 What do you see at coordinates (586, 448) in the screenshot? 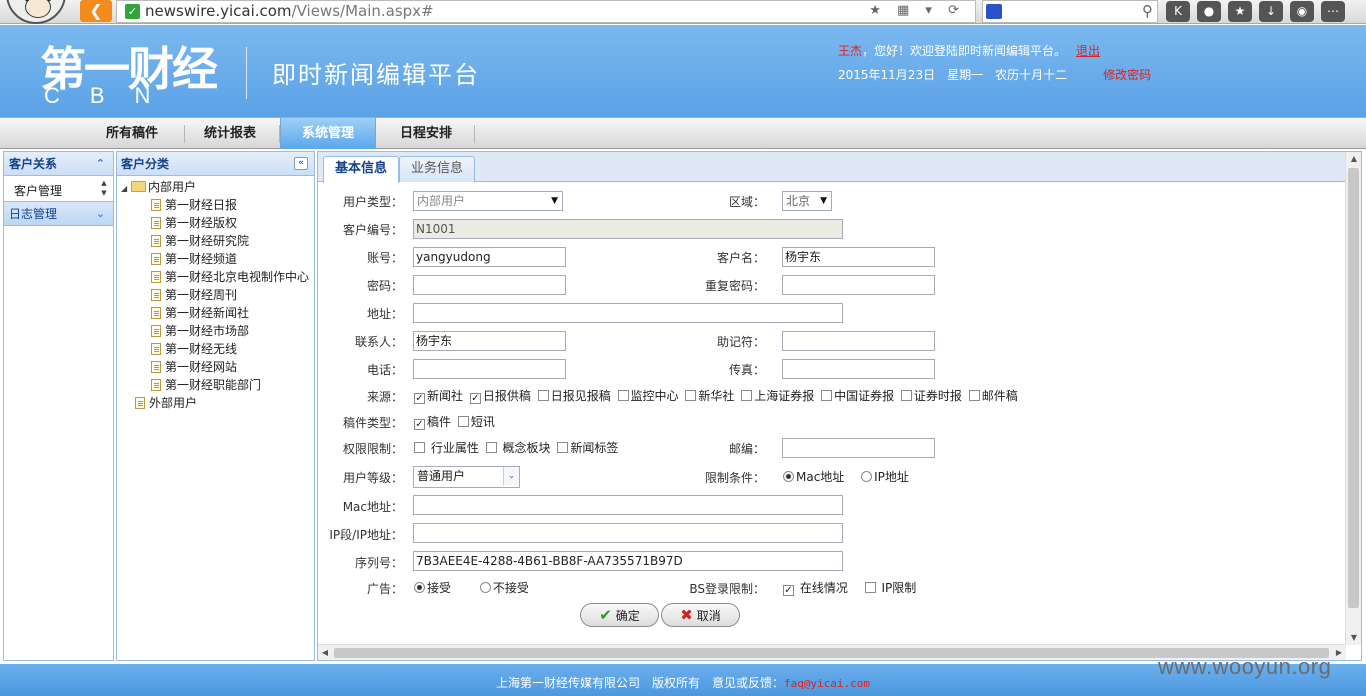
I see `permission-checkbox: 新闻标签` at bounding box center [586, 448].